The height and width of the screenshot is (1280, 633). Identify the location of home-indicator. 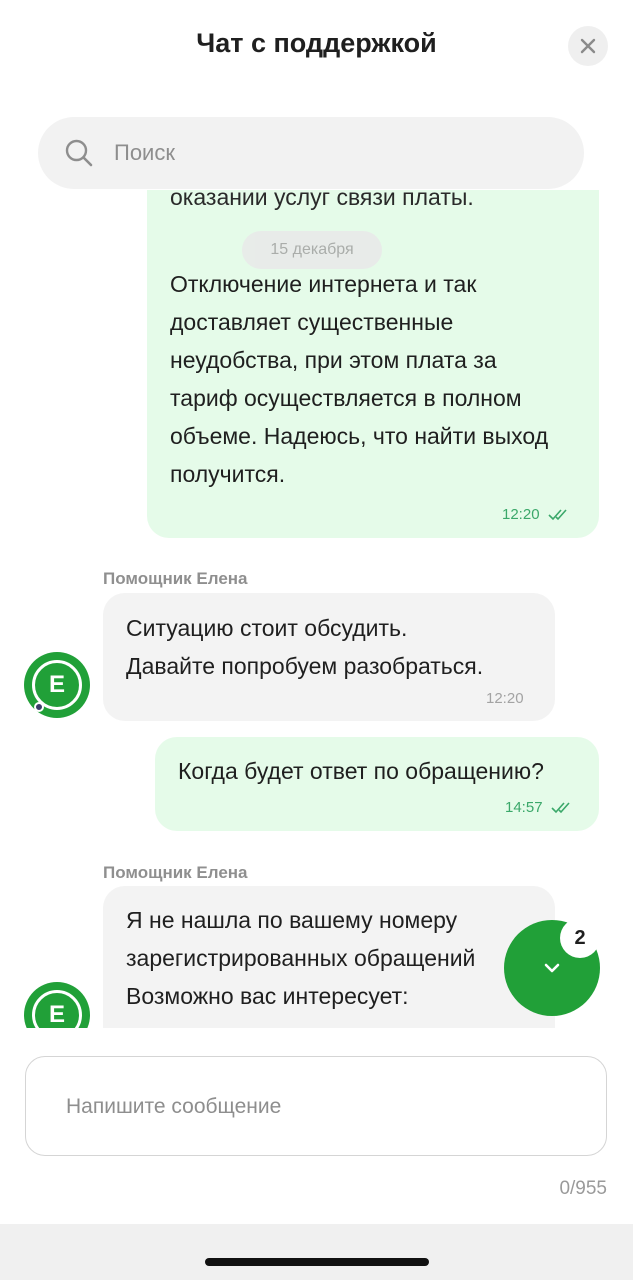
(317, 1262).